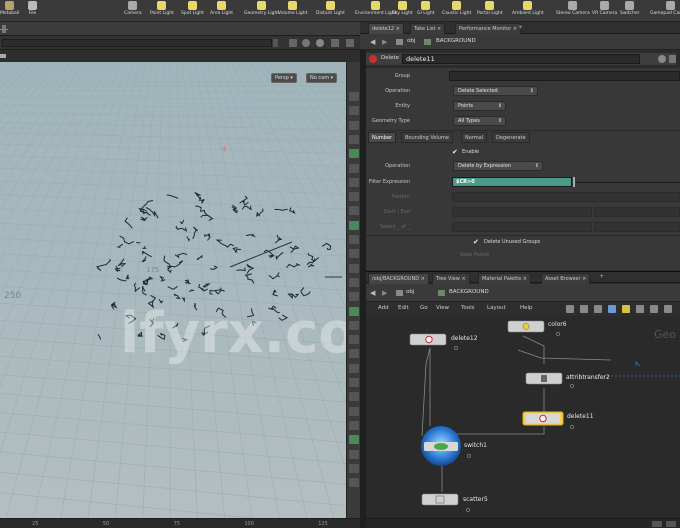  I want to click on shelf-tool-spot-light: Spot Light, so click(192, 11).